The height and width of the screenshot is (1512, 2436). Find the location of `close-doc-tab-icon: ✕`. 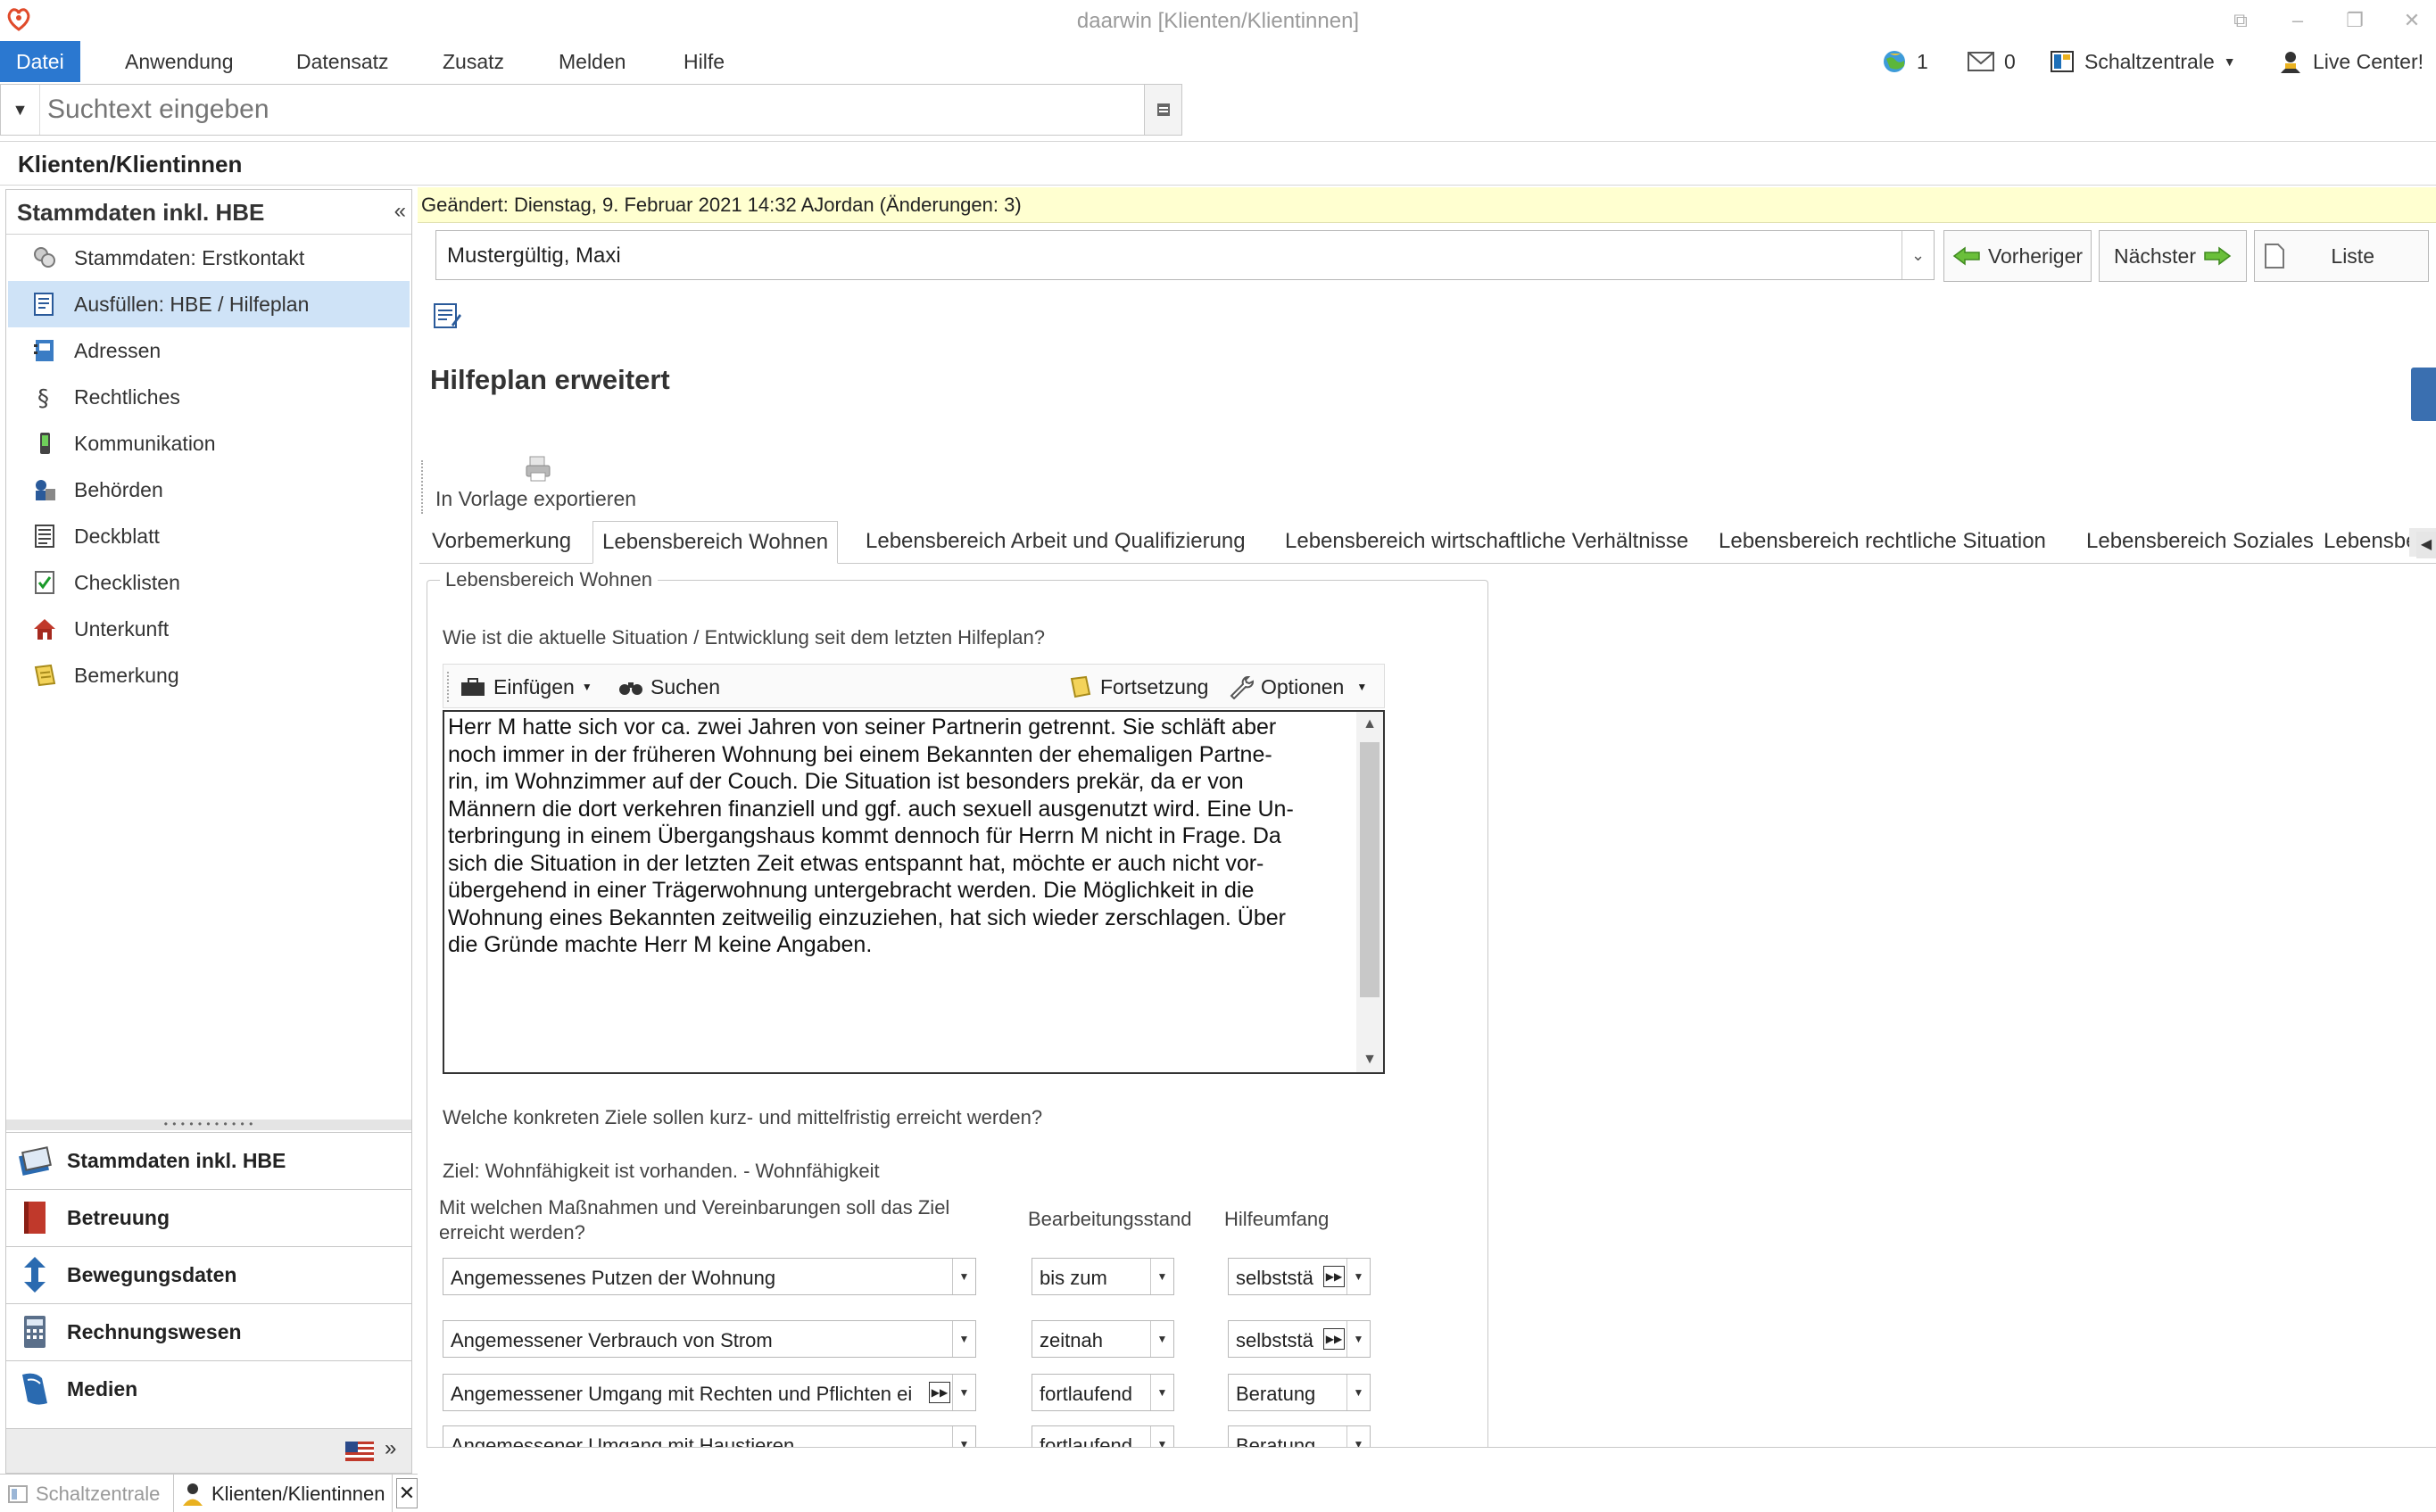

close-doc-tab-icon: ✕ is located at coordinates (407, 1493).